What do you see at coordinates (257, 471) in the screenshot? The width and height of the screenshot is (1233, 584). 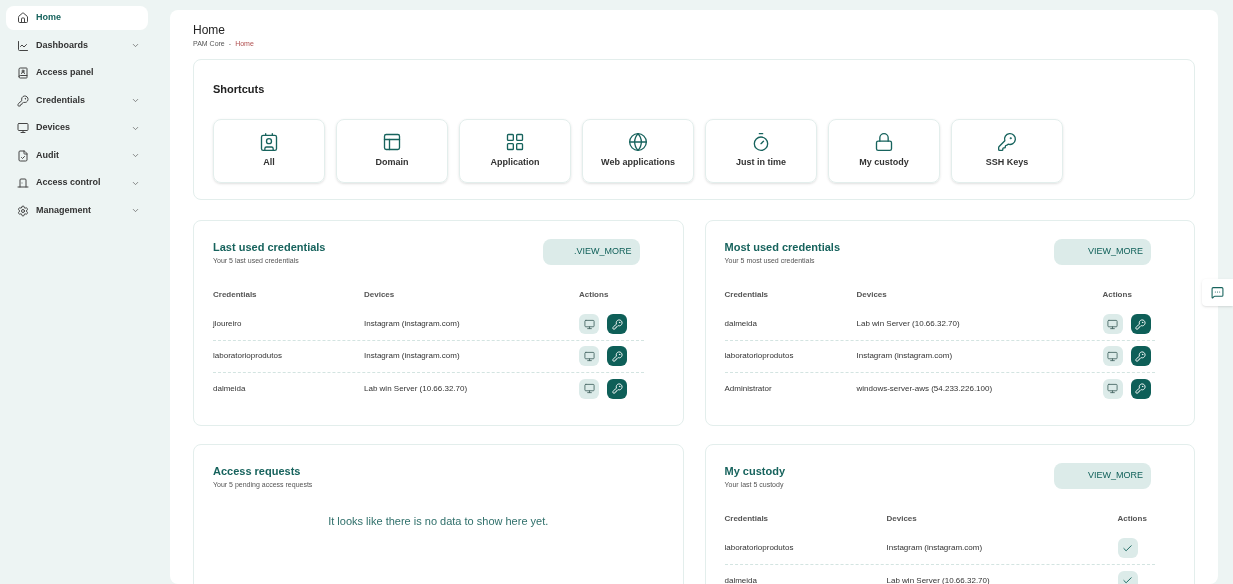 I see `panel-title: Access requests` at bounding box center [257, 471].